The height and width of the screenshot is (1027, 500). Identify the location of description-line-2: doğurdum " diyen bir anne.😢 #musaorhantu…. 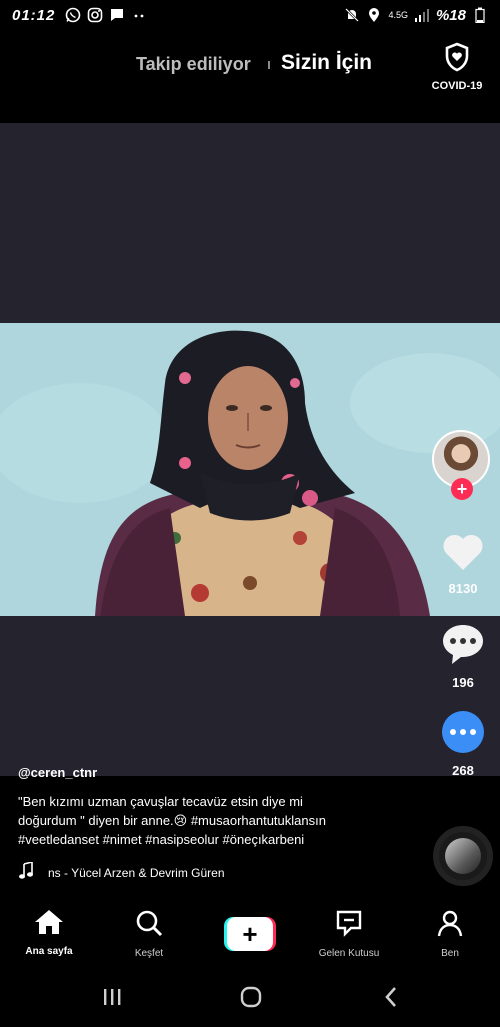
(172, 820).